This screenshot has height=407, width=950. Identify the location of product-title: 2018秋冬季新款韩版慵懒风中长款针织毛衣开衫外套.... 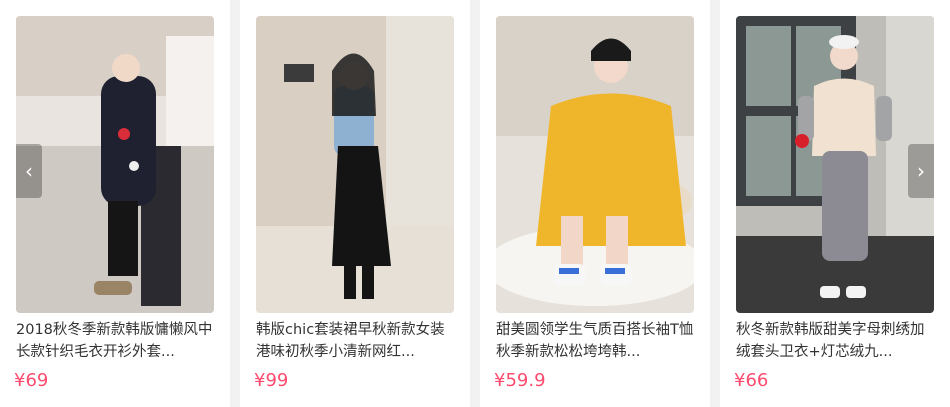
(116, 341).